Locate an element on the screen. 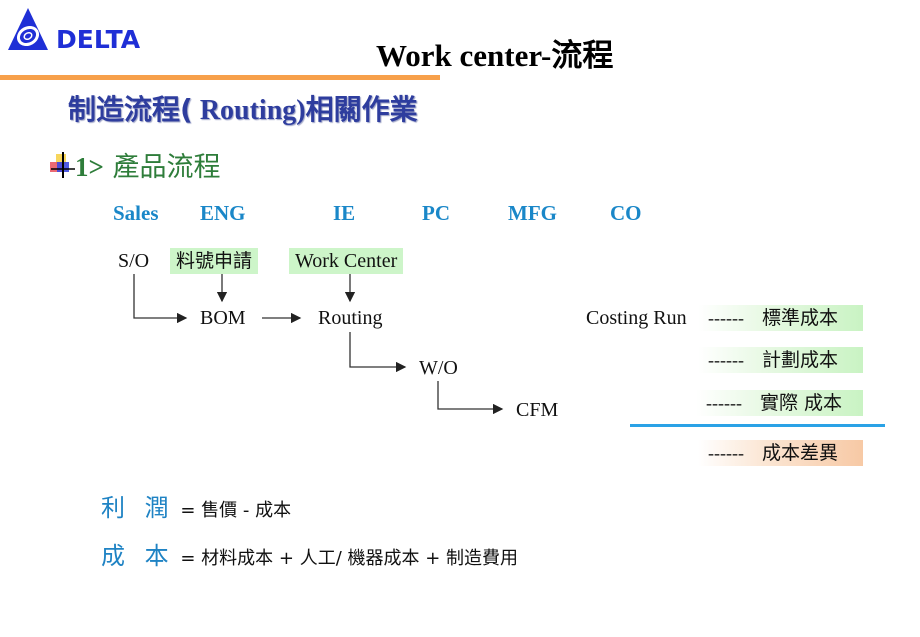 This screenshot has height=637, width=920. cost-planned: ------ 計劃成本 is located at coordinates (780, 360).